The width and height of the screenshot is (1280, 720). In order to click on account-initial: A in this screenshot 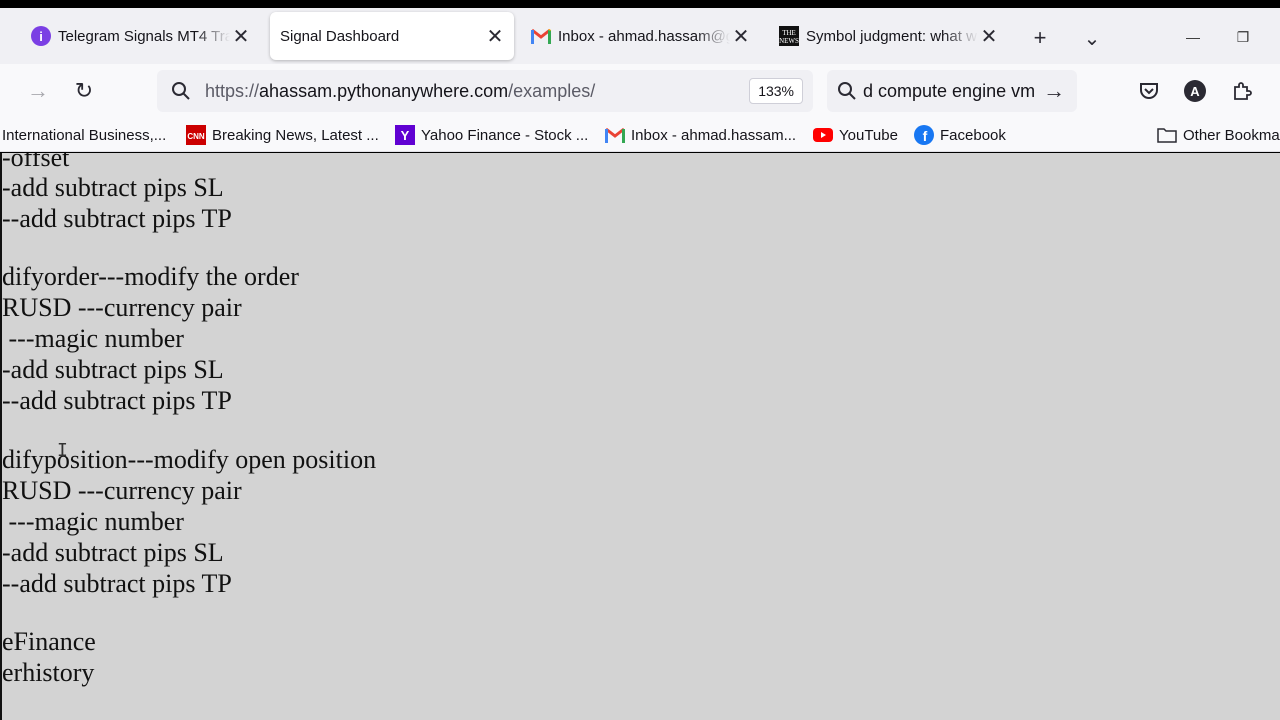, I will do `click(1195, 91)`.